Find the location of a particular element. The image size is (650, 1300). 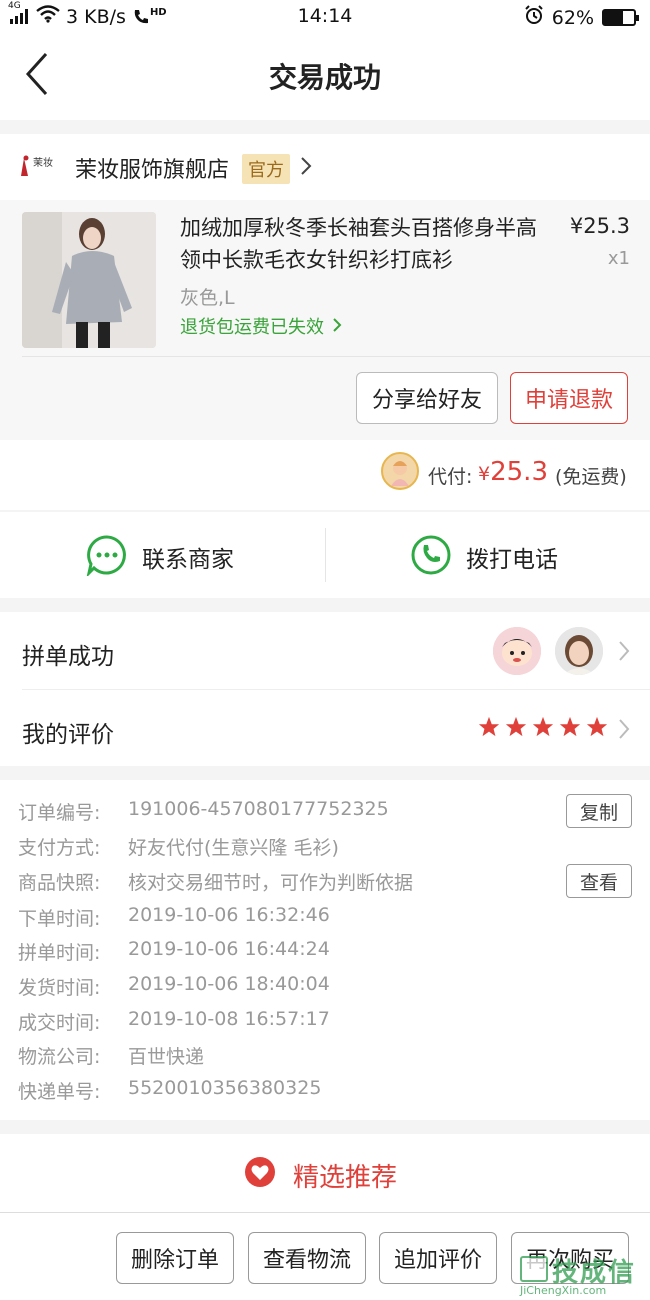

refund-button: 申请退款 is located at coordinates (569, 398).